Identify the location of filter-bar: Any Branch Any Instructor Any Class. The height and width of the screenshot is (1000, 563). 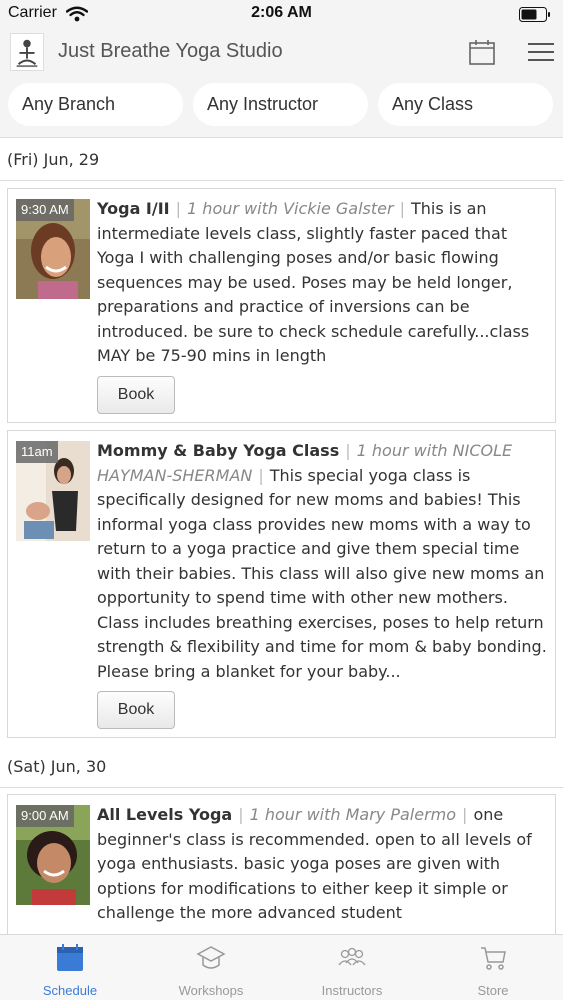
(281, 107).